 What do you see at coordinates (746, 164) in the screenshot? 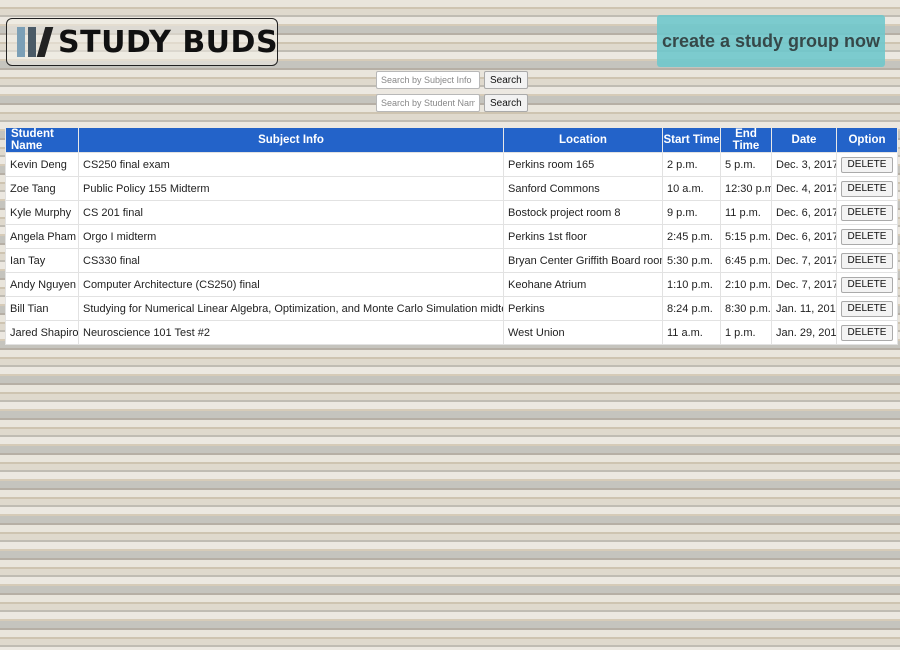
I see `cell-end-time: 5 p.m.` at bounding box center [746, 164].